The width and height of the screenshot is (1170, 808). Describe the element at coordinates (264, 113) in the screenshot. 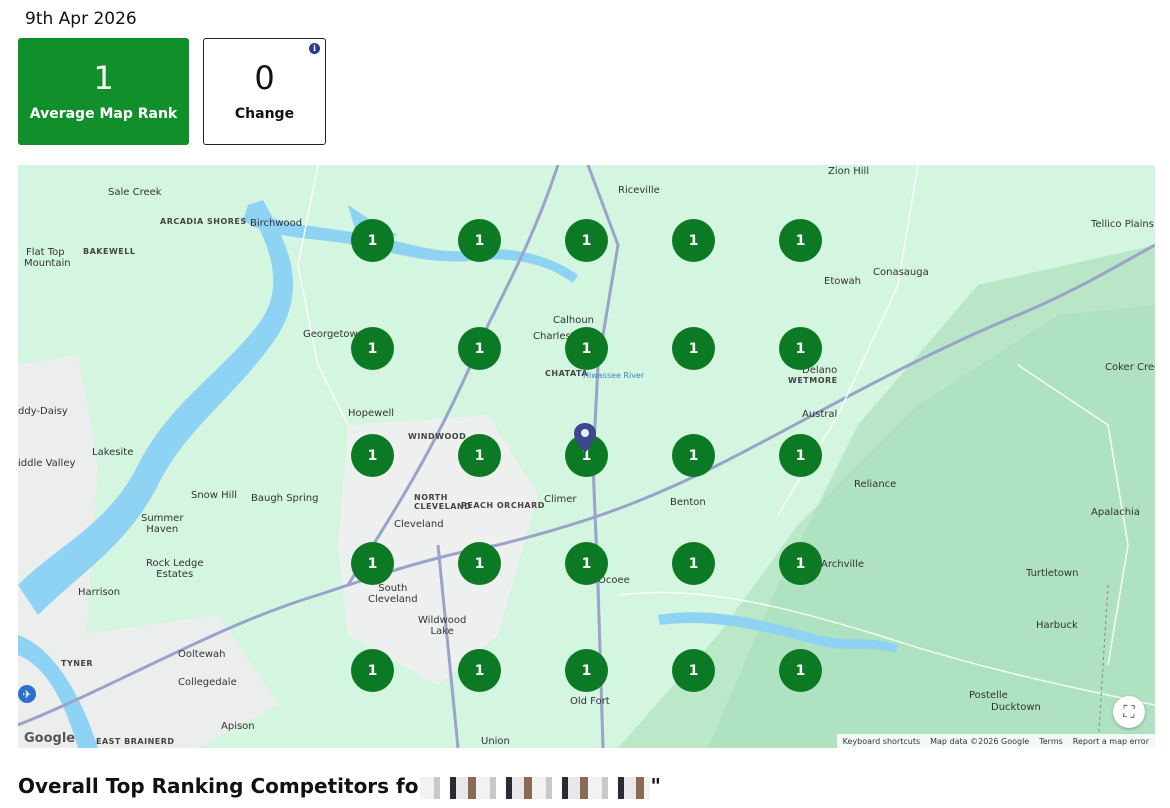

I see `change-label: Change` at that location.